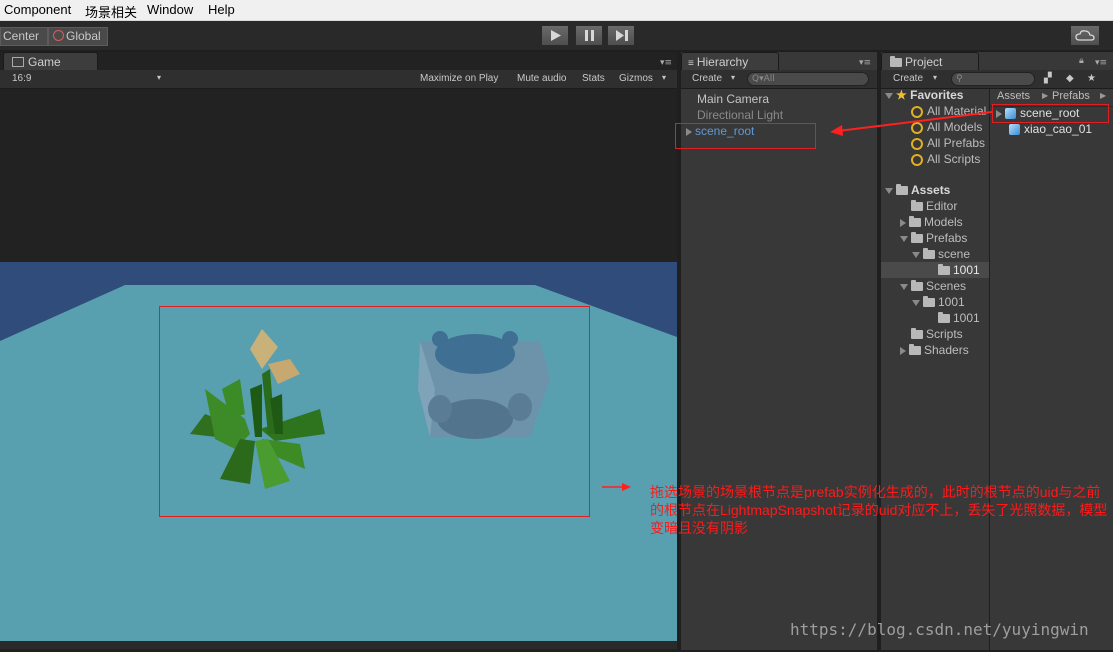  Describe the element at coordinates (626, 487) in the screenshot. I see `arrow-head-note` at that location.